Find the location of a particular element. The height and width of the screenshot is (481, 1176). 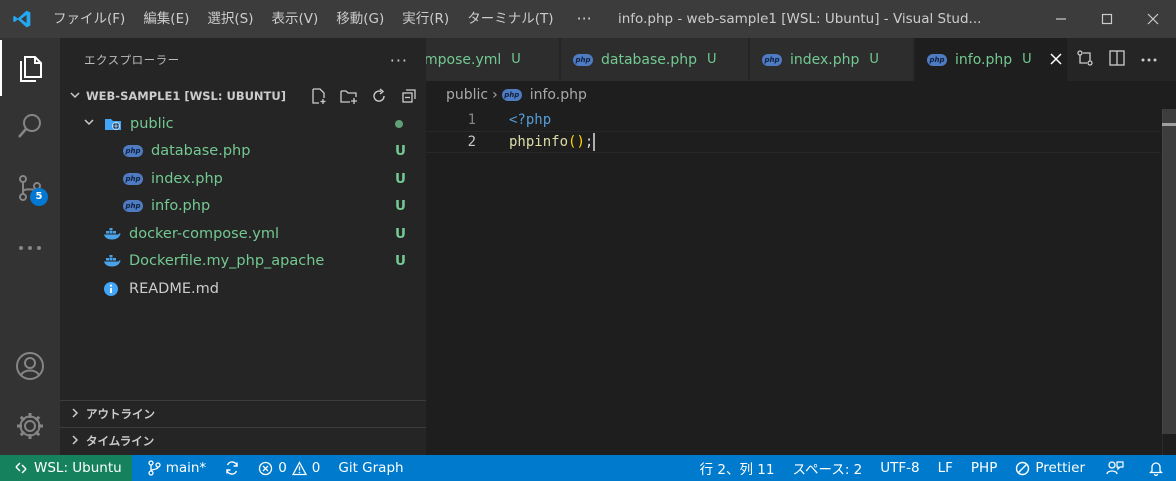

line-number: 2 is located at coordinates (471, 142).